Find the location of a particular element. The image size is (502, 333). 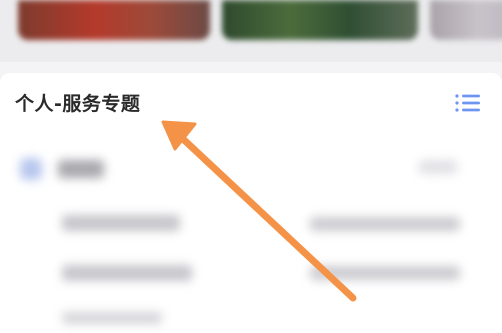

more-link is located at coordinates (438, 167).